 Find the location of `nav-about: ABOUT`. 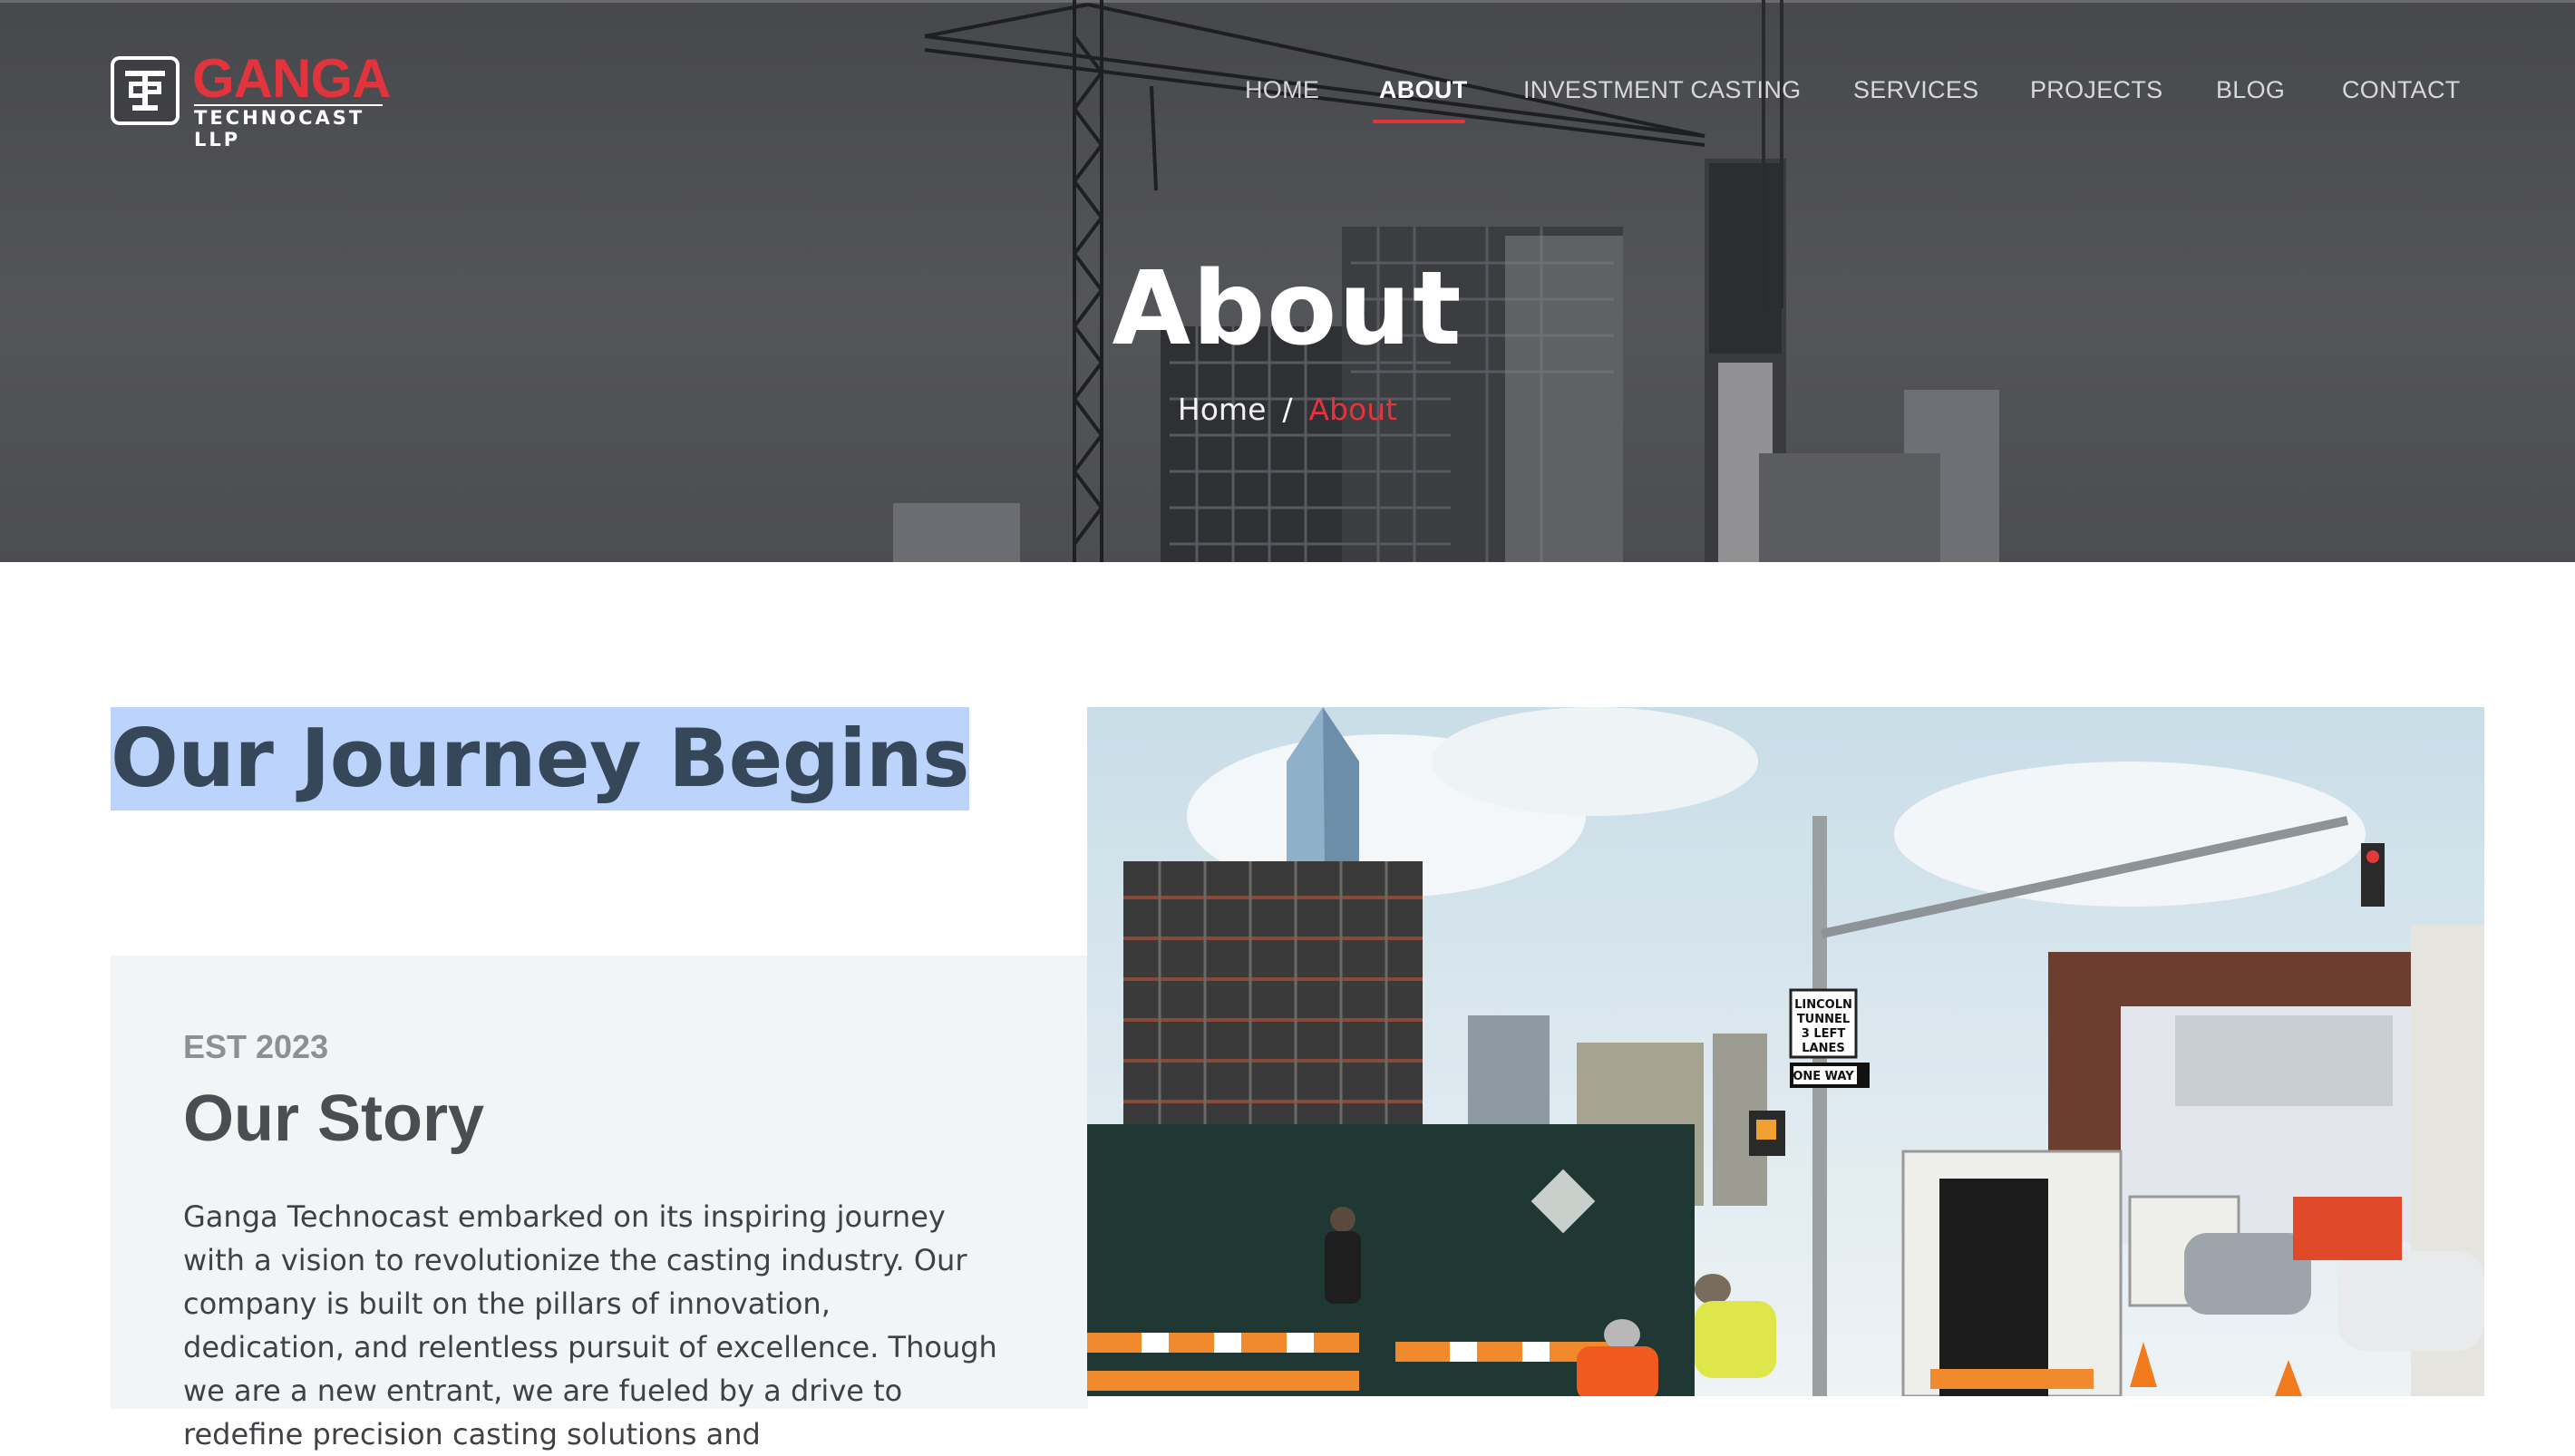

nav-about: ABOUT is located at coordinates (1423, 90).